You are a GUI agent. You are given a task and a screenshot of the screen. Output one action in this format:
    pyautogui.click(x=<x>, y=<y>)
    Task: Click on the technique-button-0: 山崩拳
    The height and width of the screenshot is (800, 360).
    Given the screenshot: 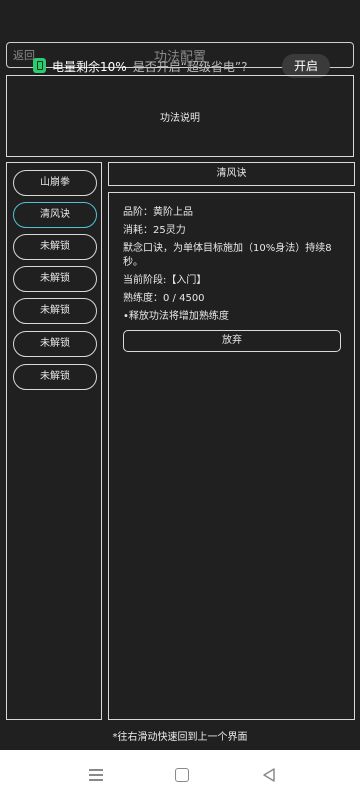 What is the action you would take?
    pyautogui.click(x=55, y=183)
    